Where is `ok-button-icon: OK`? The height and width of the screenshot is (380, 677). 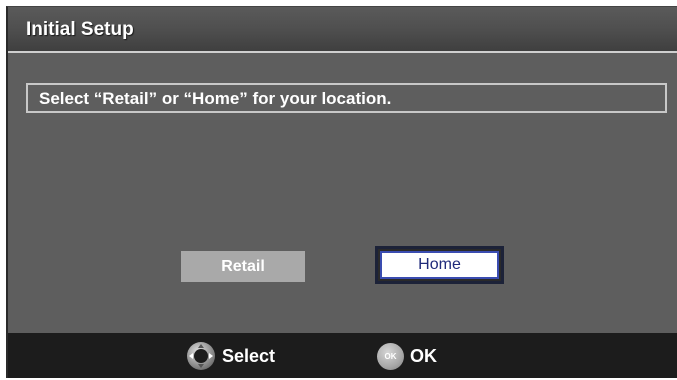 ok-button-icon: OK is located at coordinates (390, 356).